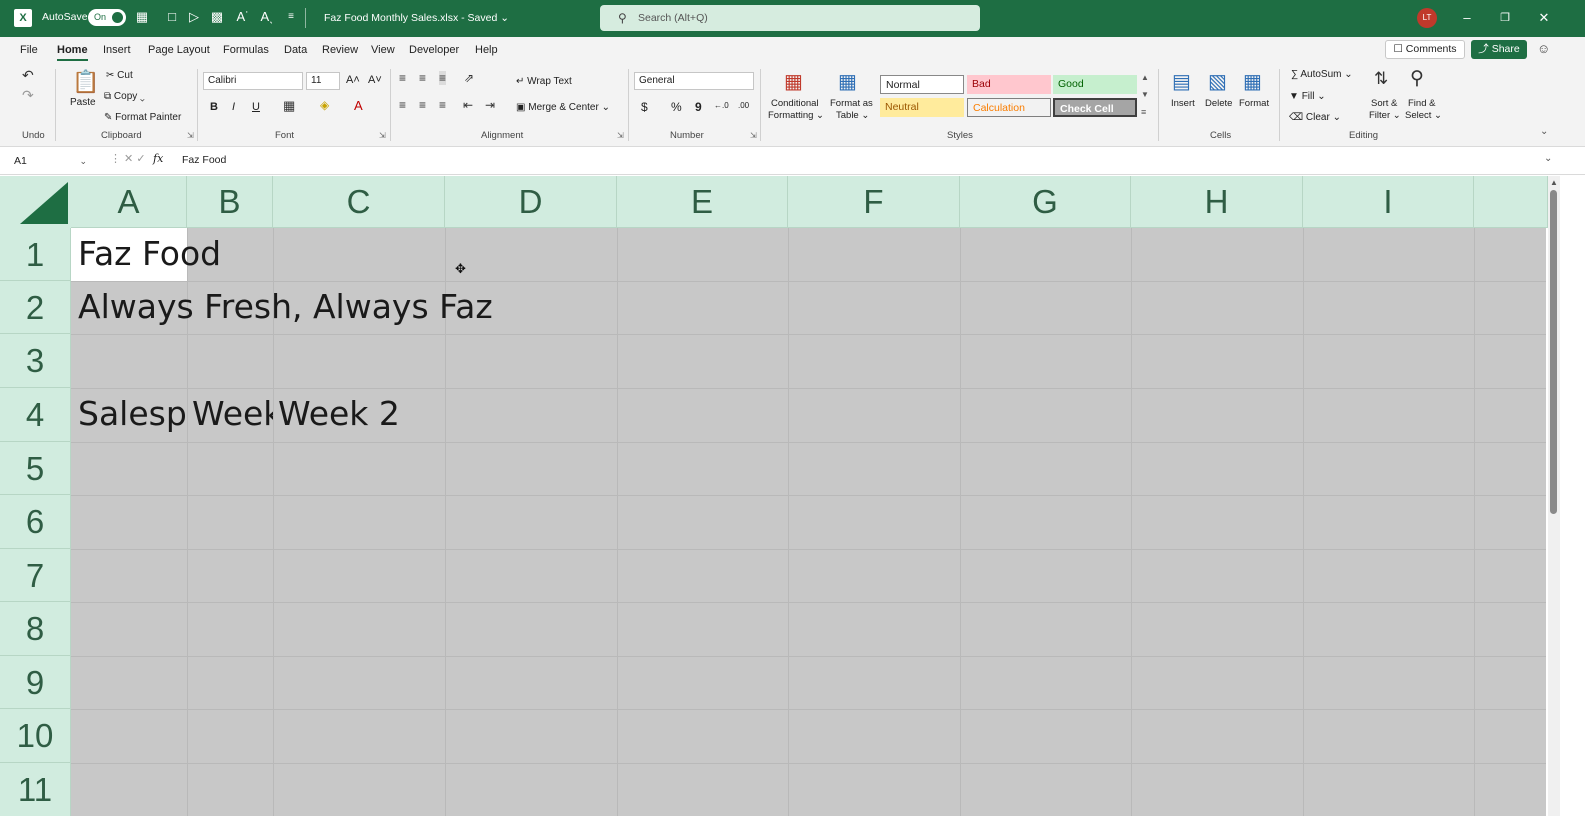 The height and width of the screenshot is (816, 1585). What do you see at coordinates (295, 50) in the screenshot?
I see `tab-data: Data` at bounding box center [295, 50].